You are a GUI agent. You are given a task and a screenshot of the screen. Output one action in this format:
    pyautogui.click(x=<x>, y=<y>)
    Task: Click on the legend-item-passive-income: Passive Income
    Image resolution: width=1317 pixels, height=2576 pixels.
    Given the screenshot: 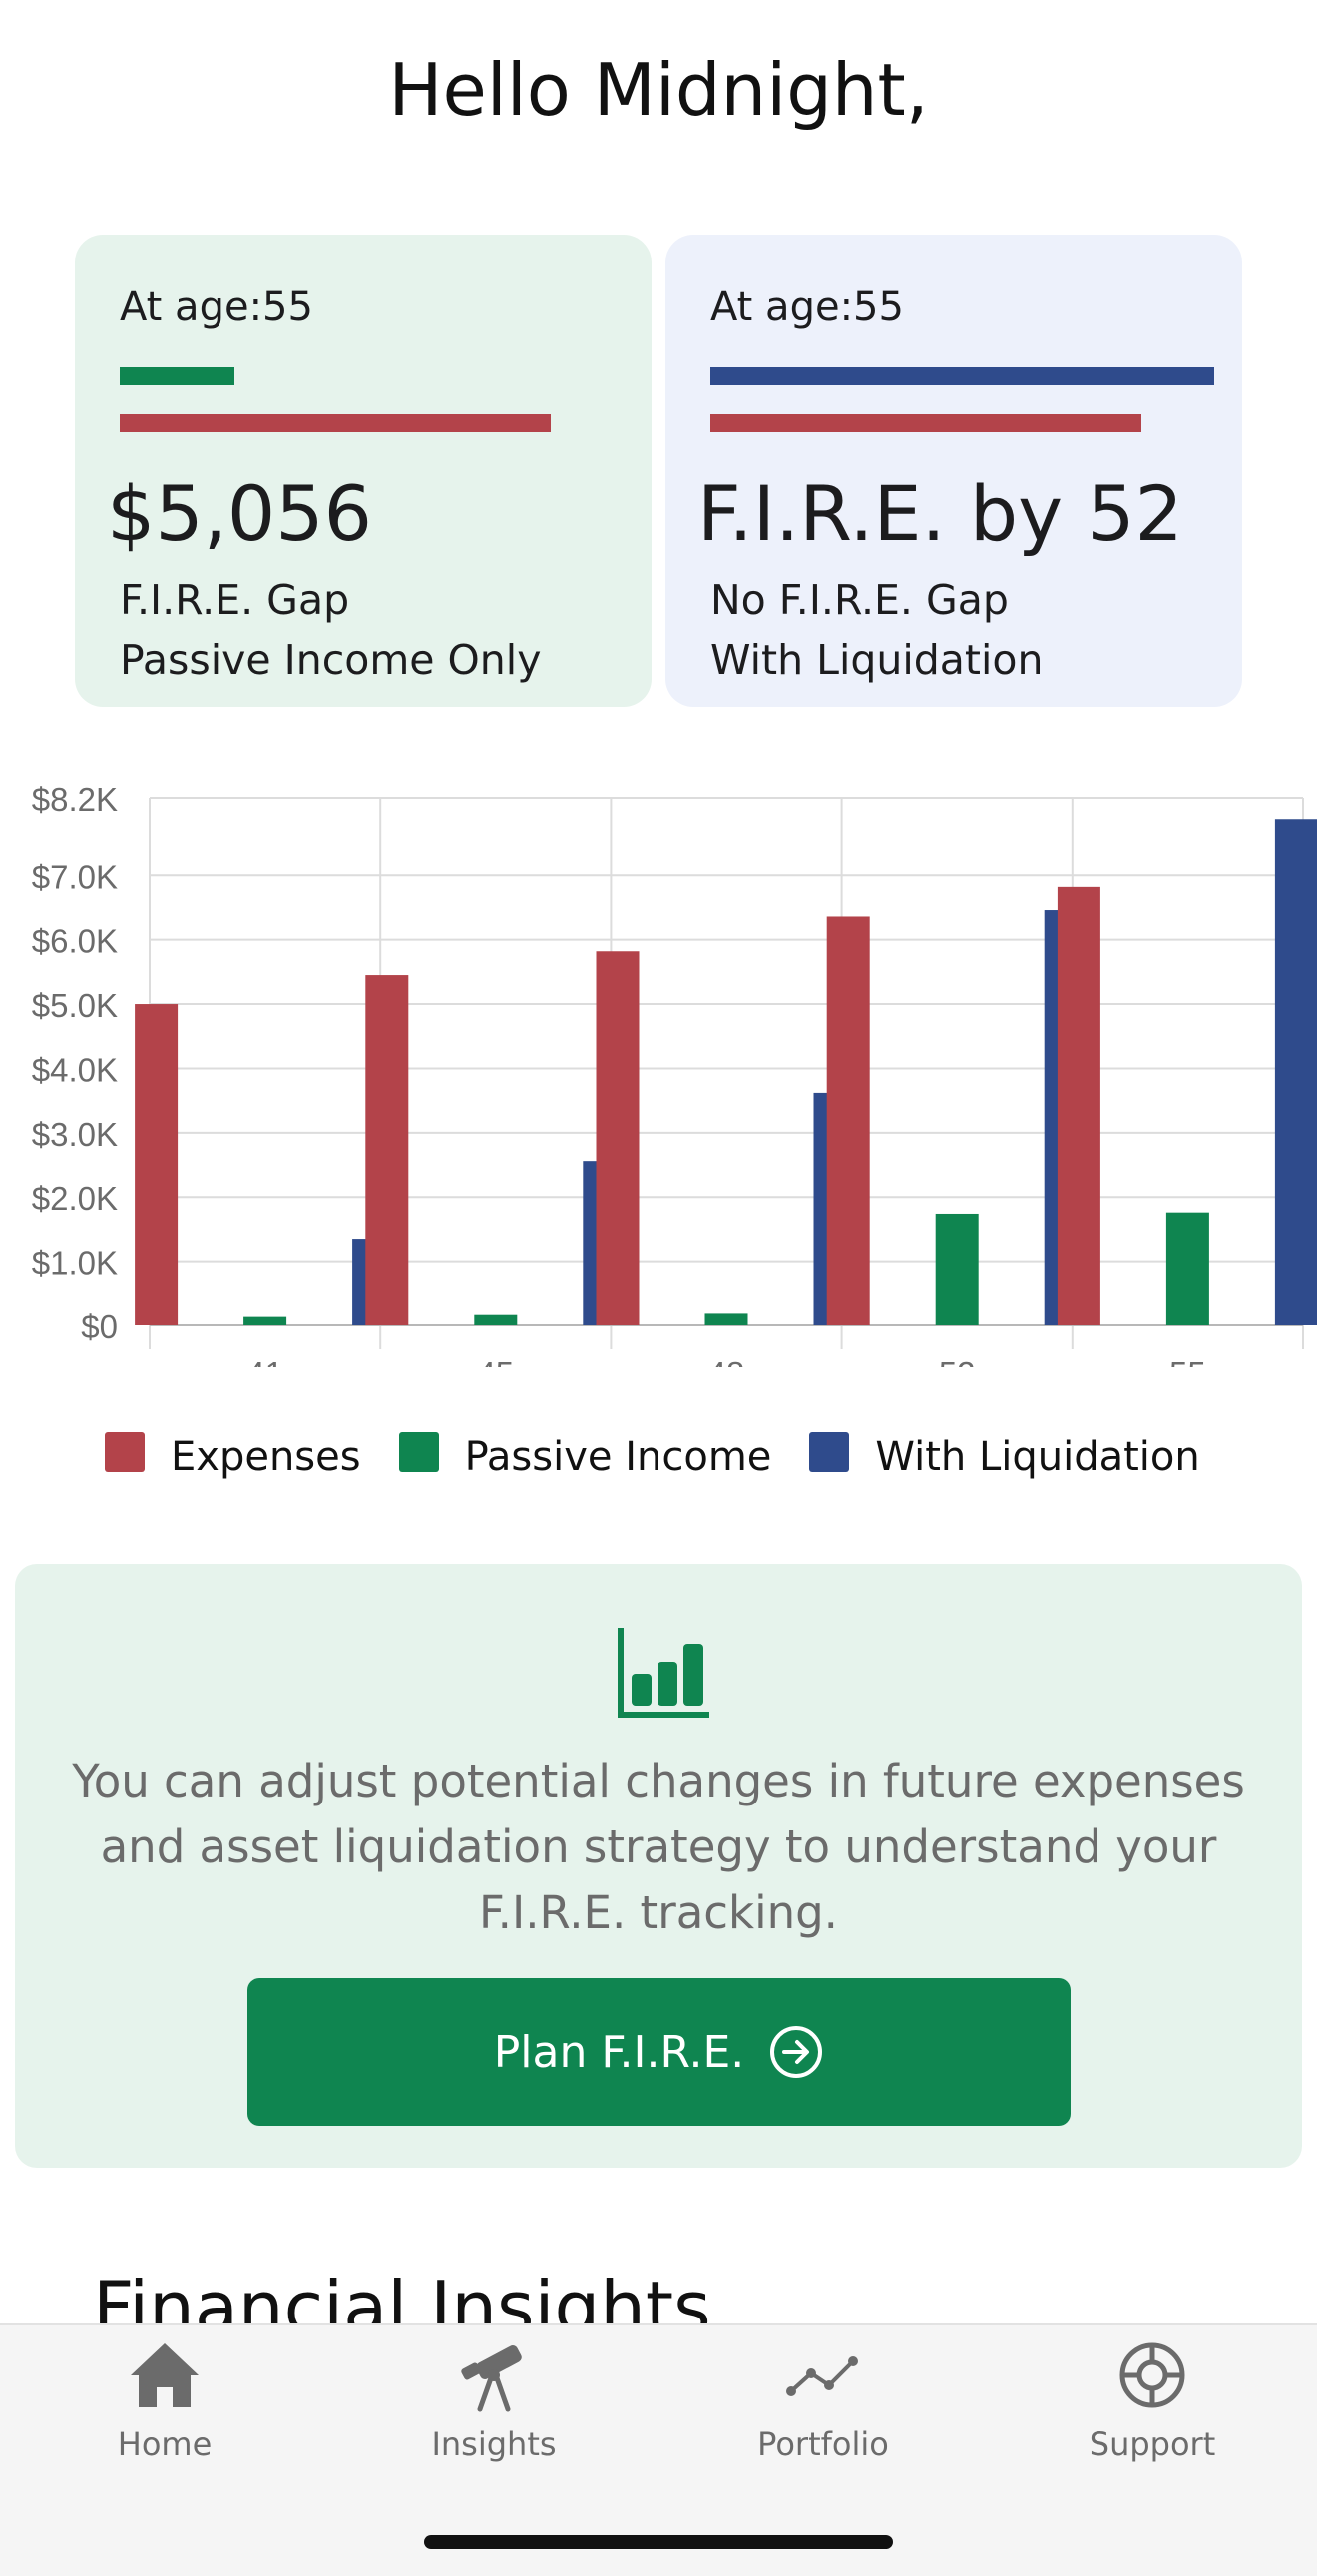 What is the action you would take?
    pyautogui.click(x=585, y=1456)
    